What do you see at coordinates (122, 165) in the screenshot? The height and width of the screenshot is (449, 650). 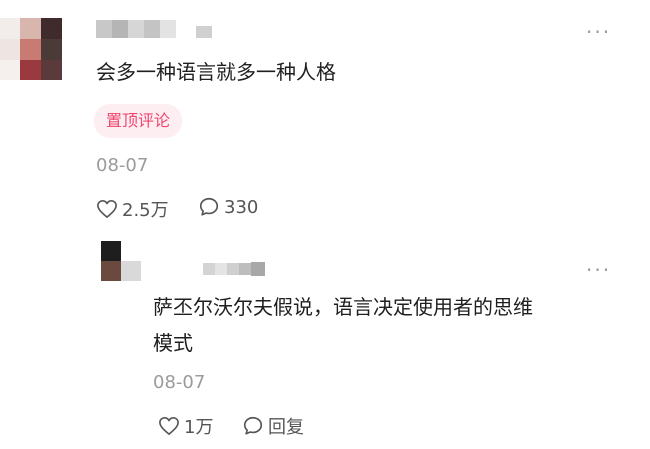 I see `comment-date: 08-07` at bounding box center [122, 165].